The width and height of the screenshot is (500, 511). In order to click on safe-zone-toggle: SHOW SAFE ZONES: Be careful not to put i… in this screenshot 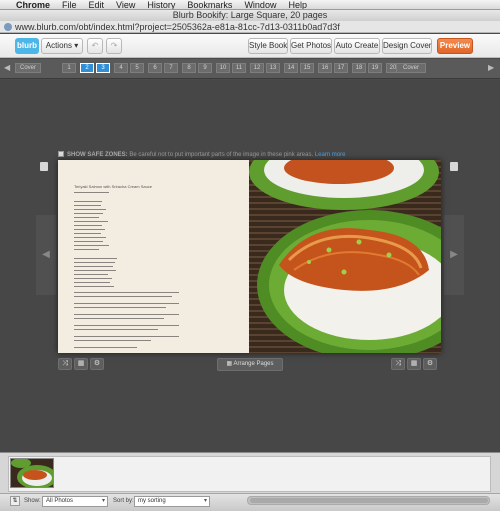, I will do `click(268, 155)`.